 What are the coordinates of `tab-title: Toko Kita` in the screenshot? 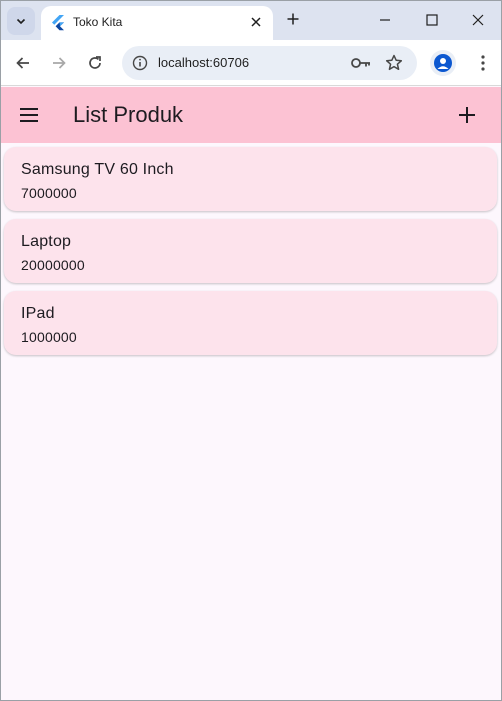 It's located at (98, 22).